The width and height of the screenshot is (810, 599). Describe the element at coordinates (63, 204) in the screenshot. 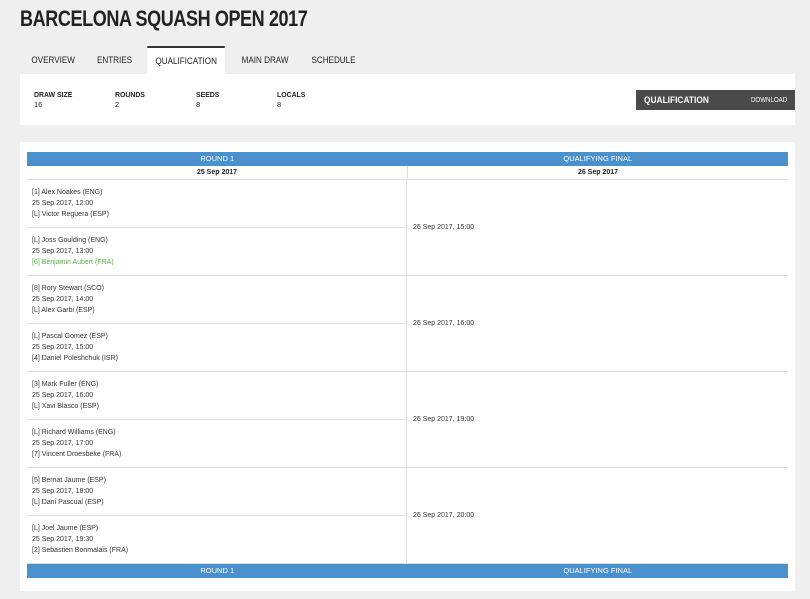

I see `match-time: 25 Sep 2017, 12:00` at that location.